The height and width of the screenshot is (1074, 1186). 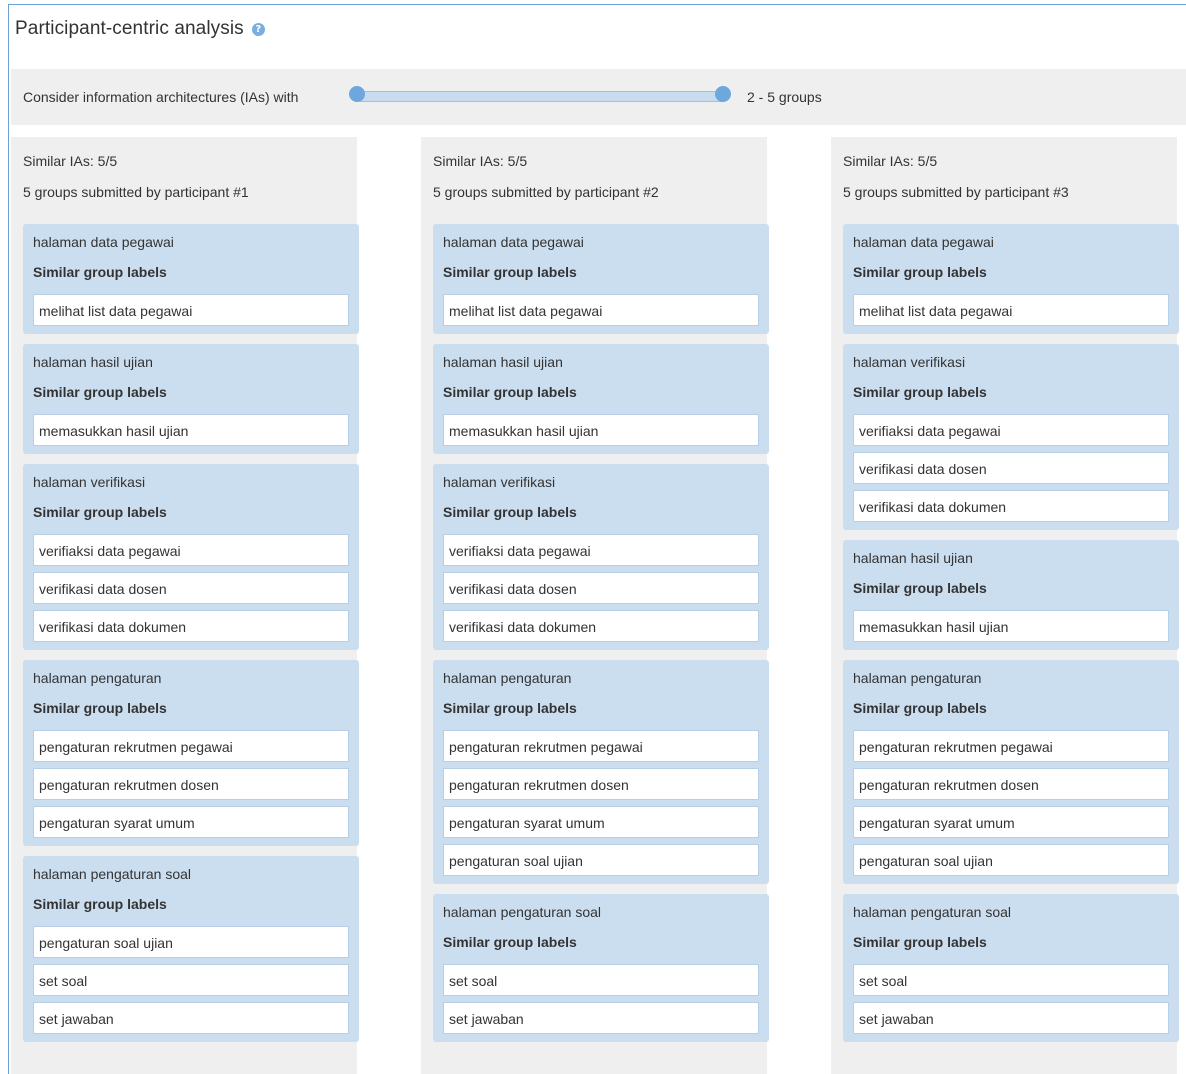 What do you see at coordinates (723, 94) in the screenshot?
I see `slider-max-handle` at bounding box center [723, 94].